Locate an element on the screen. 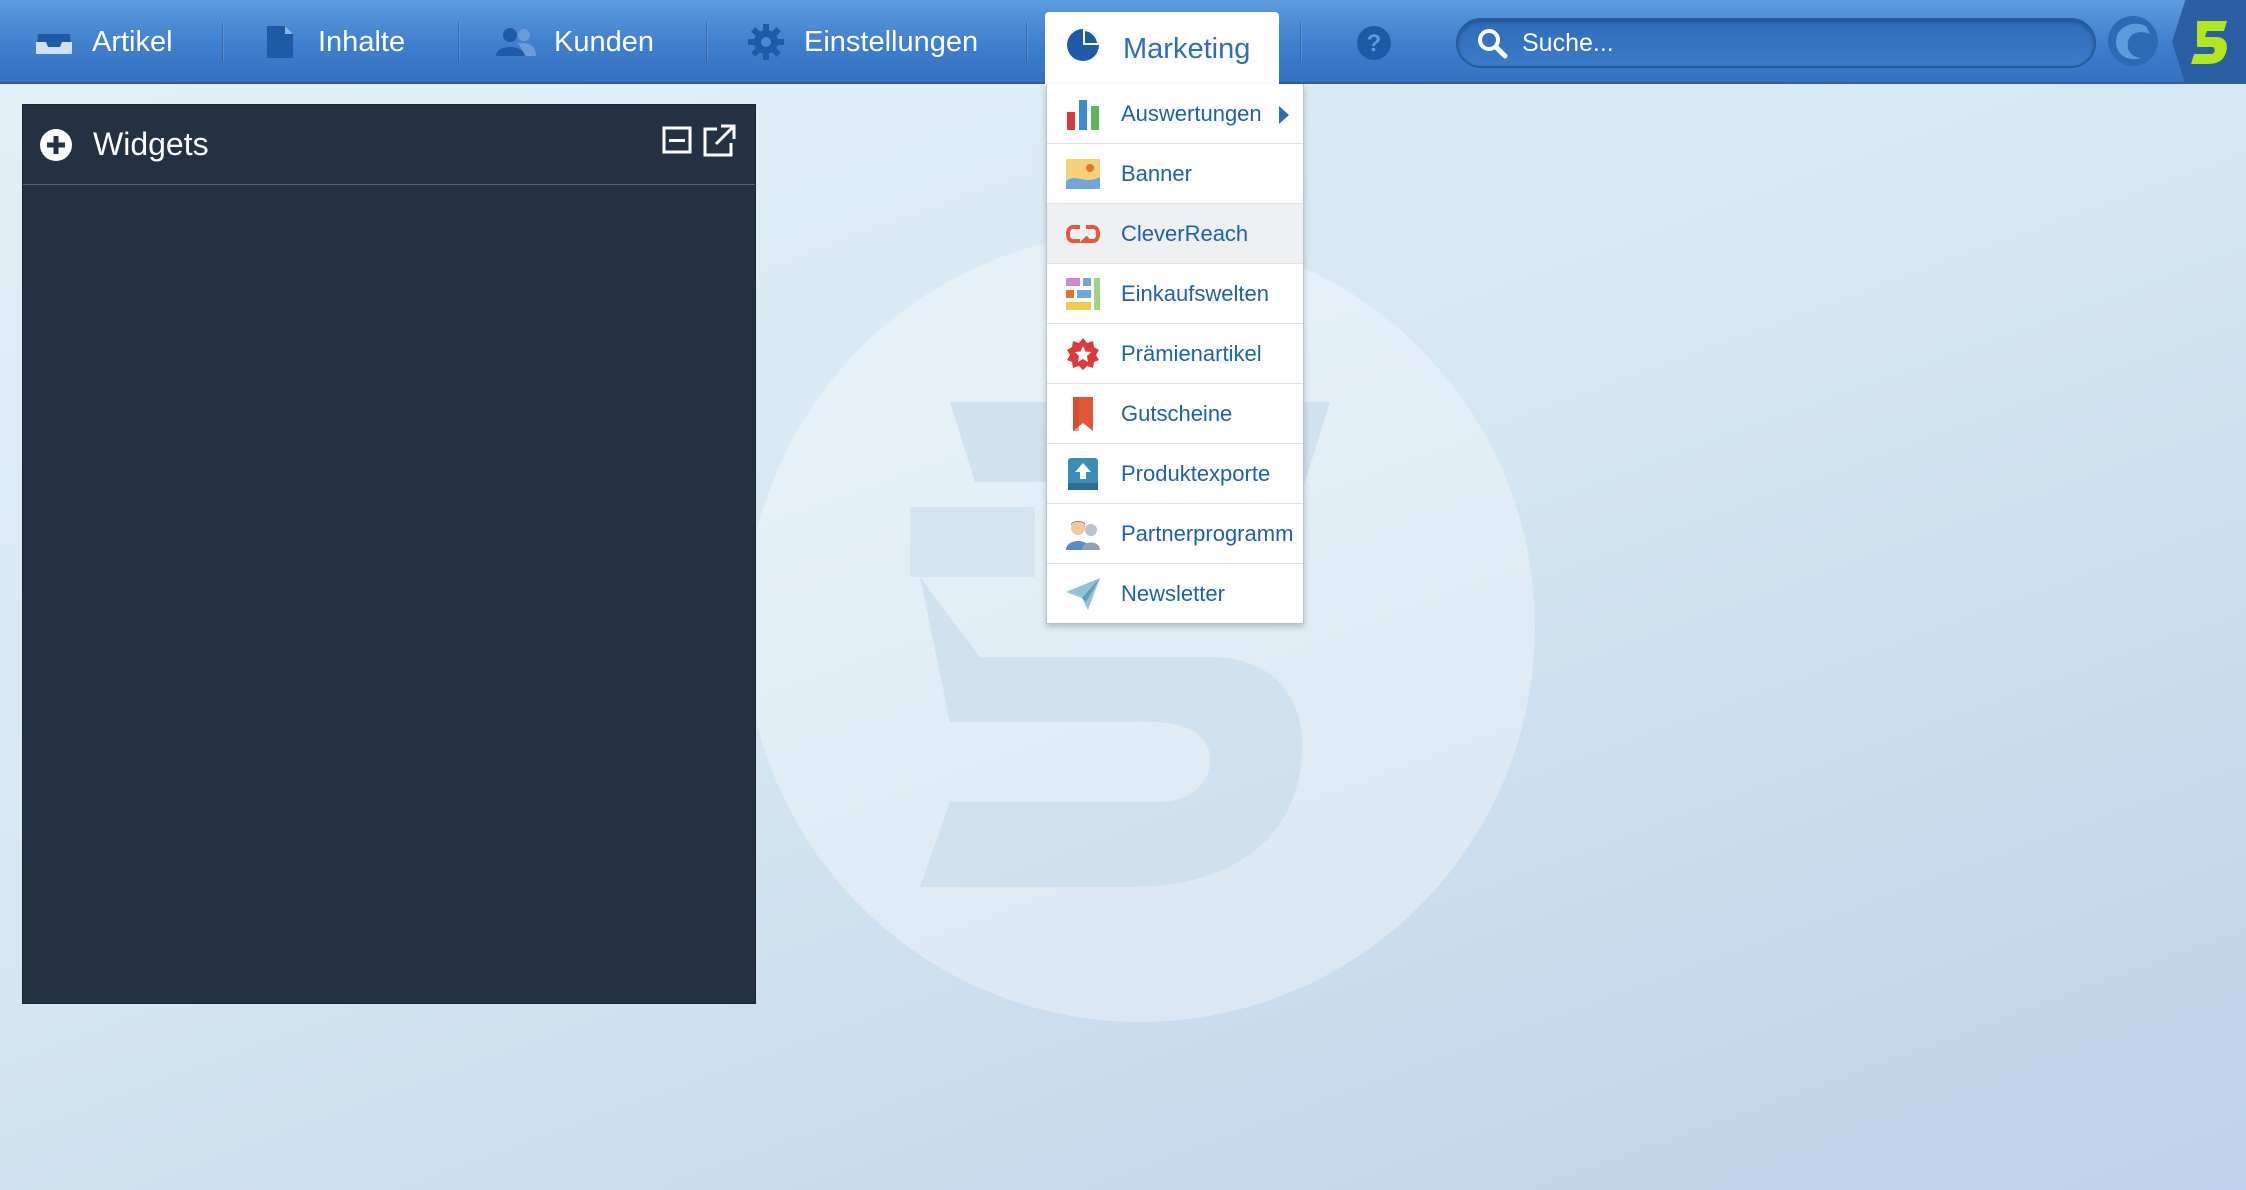 The image size is (2246, 1190). menu-item-praemienartikel: Prämienartikel is located at coordinates (1175, 354).